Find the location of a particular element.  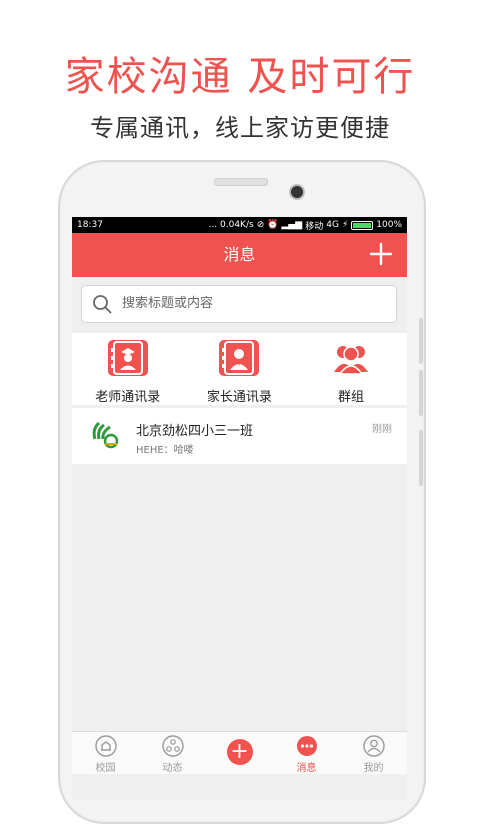

teacher-directory-label: 老师通讯录 is located at coordinates (128, 397).